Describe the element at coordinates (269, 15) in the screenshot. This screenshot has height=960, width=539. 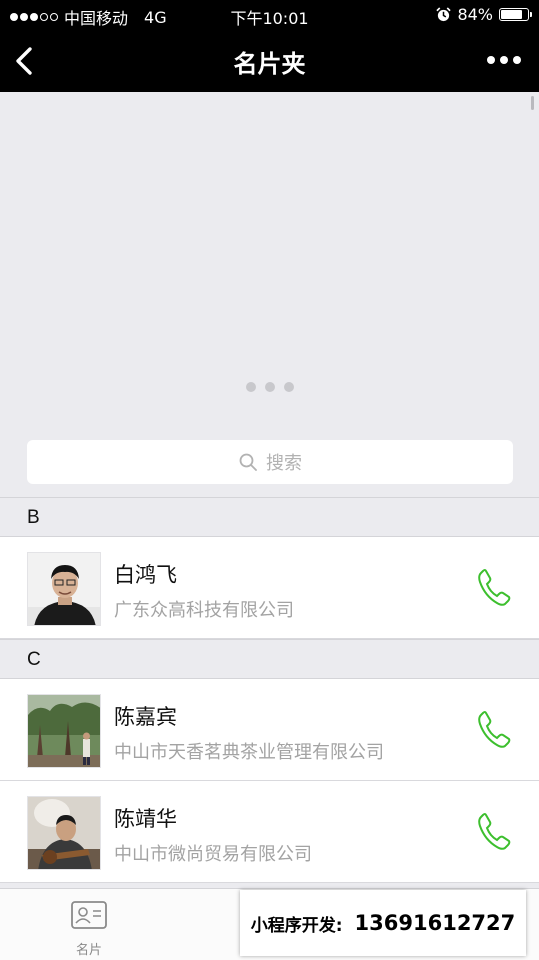
I see `status-bar: 中国移动 4G 下午10:01 84%` at that location.